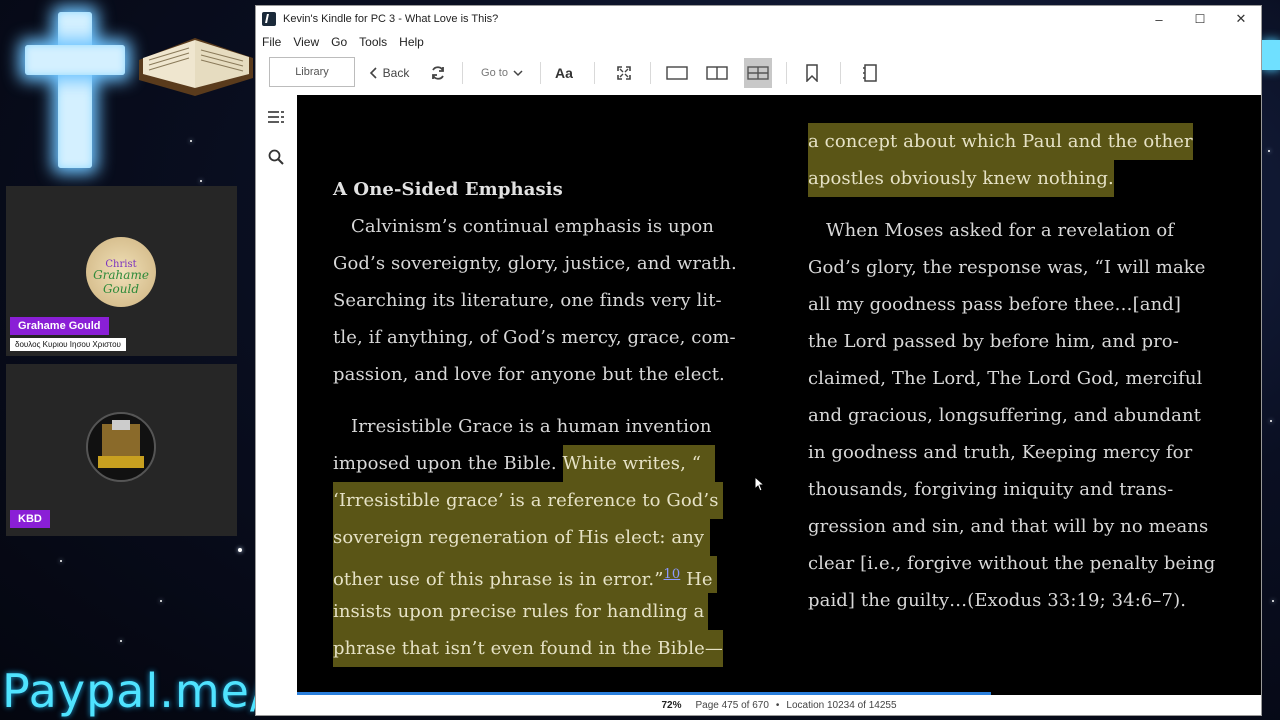  I want to click on goto-label: Go to, so click(494, 73).